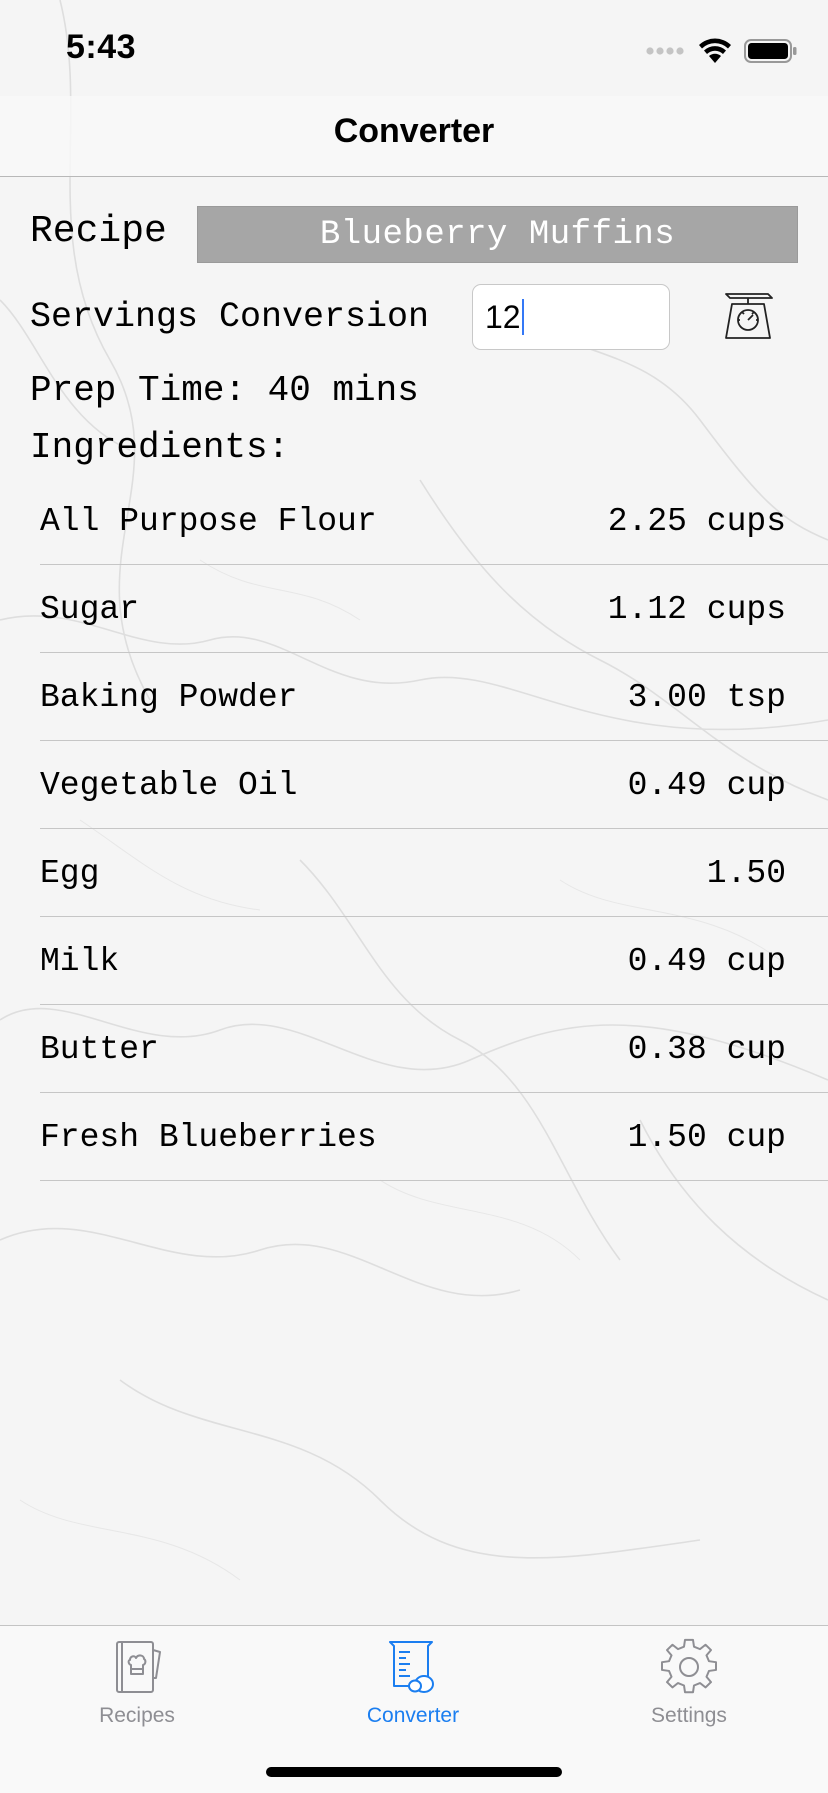 This screenshot has width=828, height=1793. What do you see at coordinates (224, 390) in the screenshot?
I see `prep-time: Prep Time: 40 mins` at bounding box center [224, 390].